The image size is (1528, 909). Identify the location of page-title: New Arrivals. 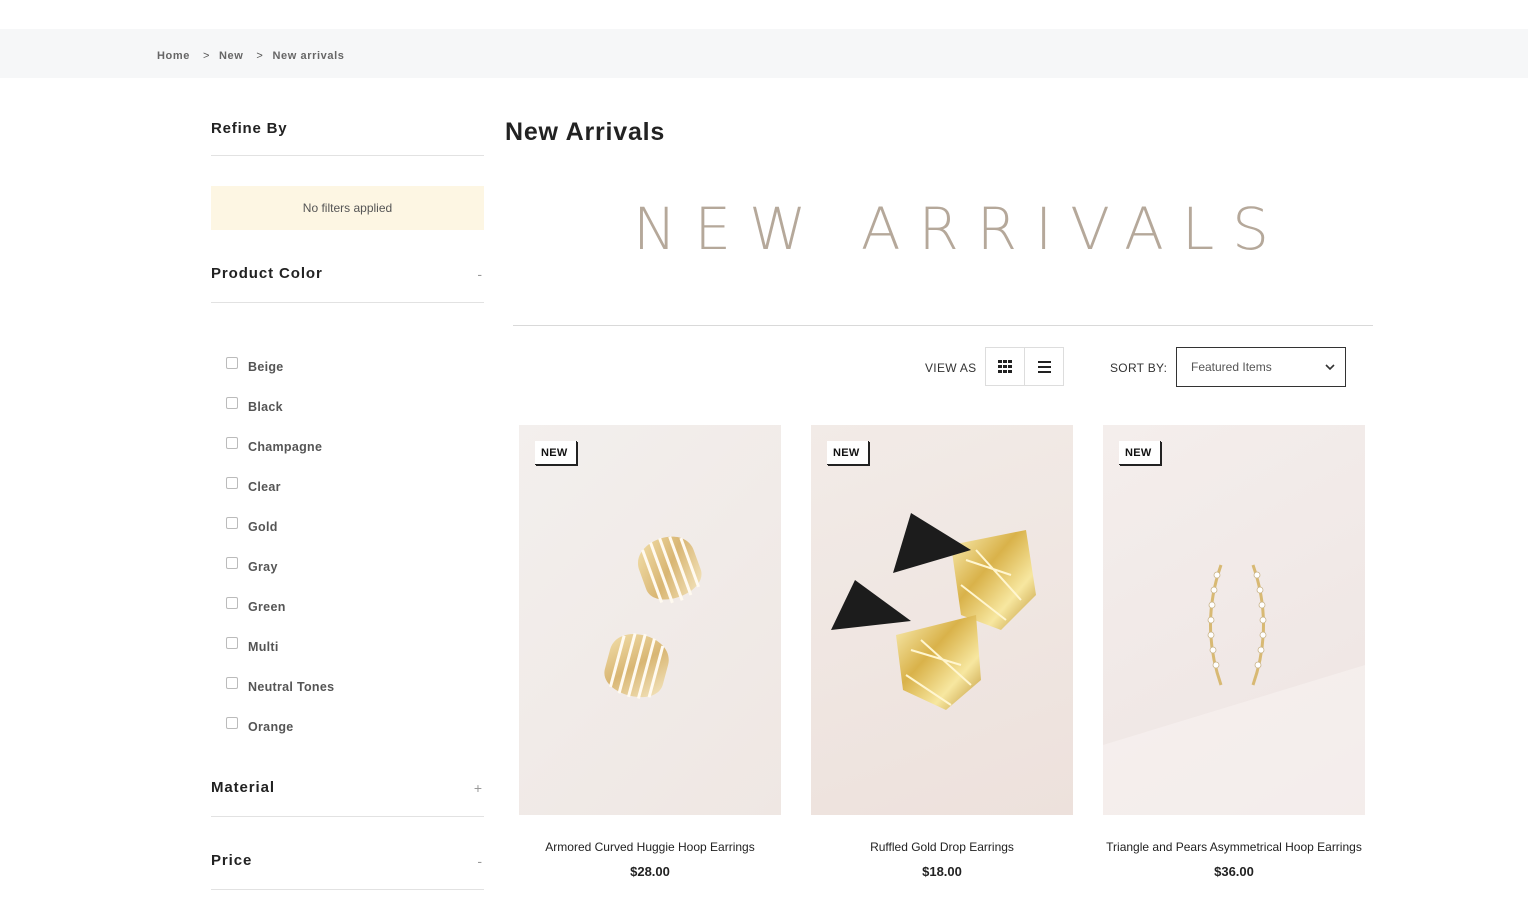
(585, 132).